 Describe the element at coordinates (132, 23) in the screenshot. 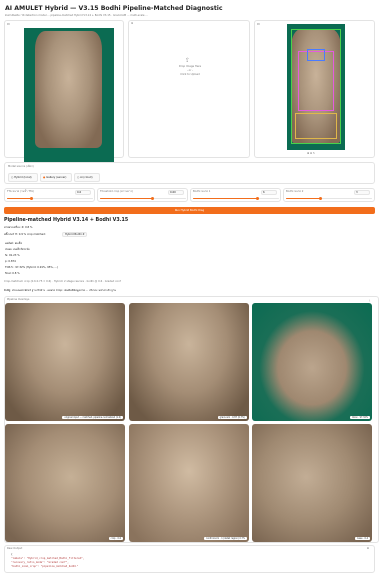

I see `upload-label: ⊡` at that location.